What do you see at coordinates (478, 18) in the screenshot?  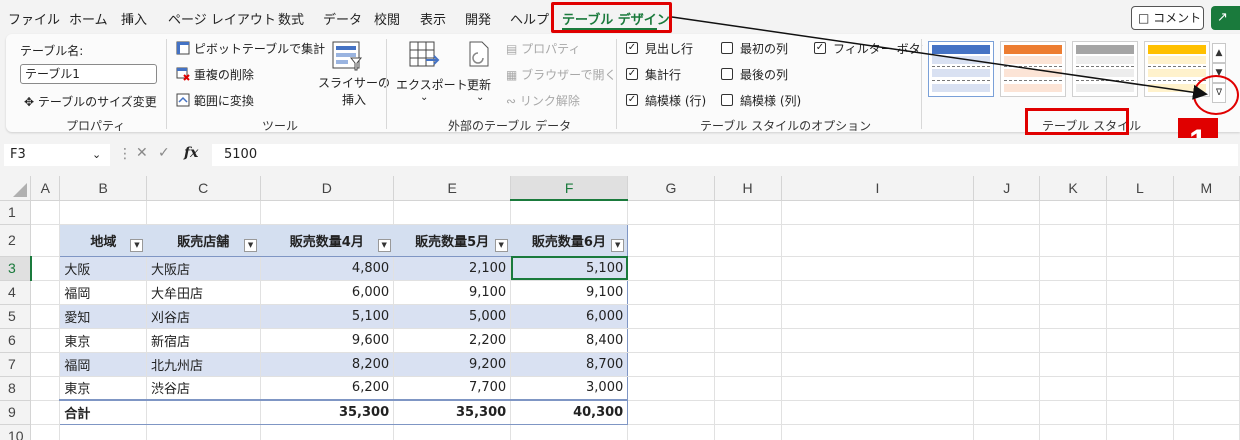 I see `menu-developer: 開発` at bounding box center [478, 18].